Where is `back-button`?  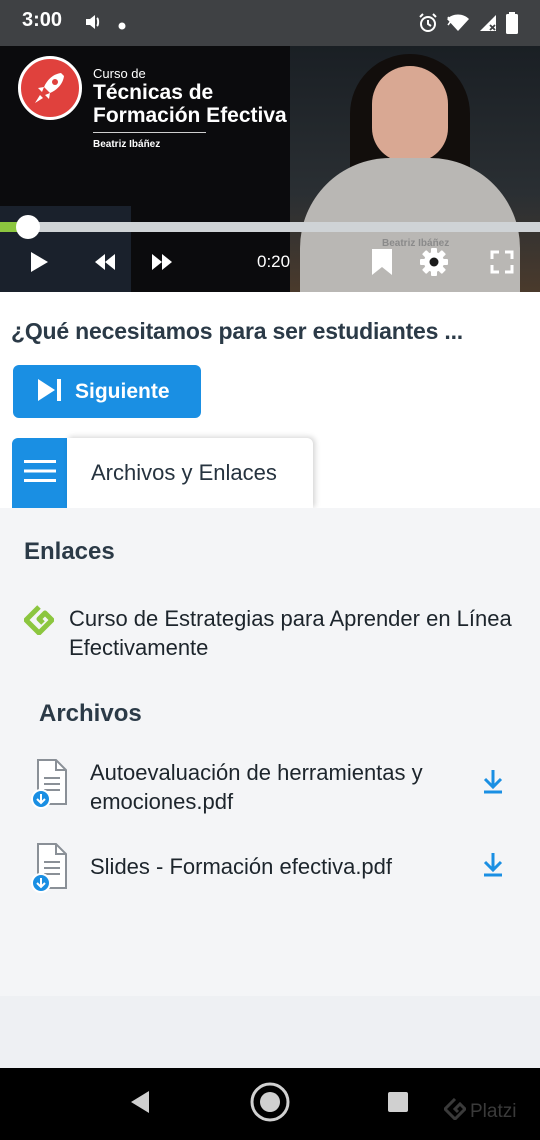
back-button is located at coordinates (140, 1104).